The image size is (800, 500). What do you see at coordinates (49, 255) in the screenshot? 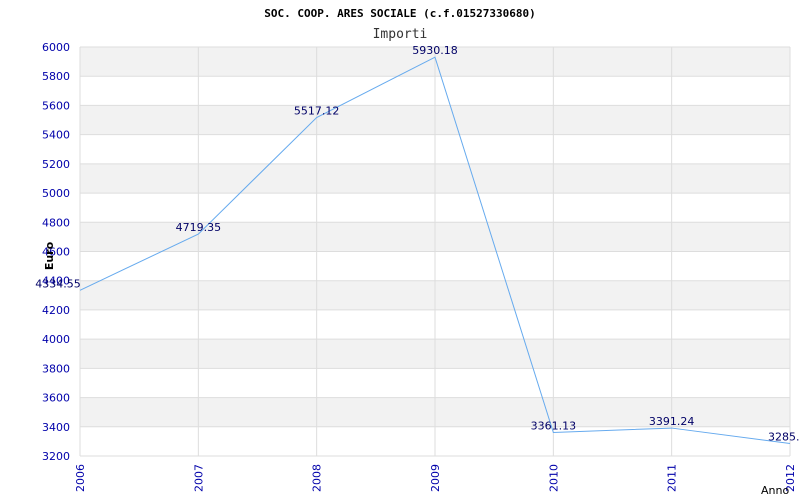
I see `y-axis-label: Euro` at bounding box center [49, 255].